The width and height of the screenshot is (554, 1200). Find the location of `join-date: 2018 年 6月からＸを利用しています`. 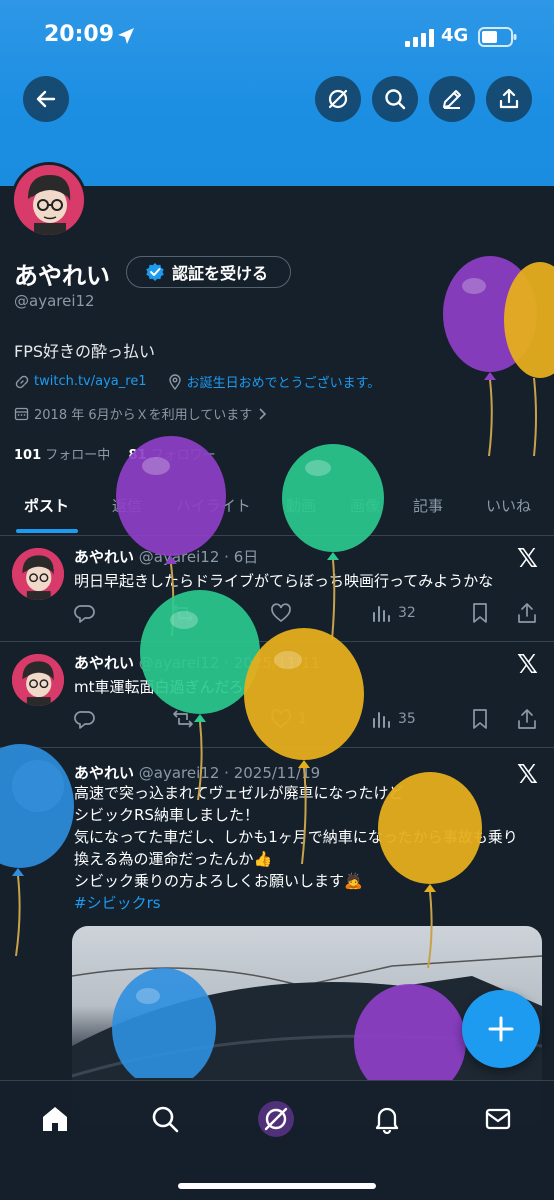

join-date: 2018 年 6月からＸを利用しています is located at coordinates (140, 413).